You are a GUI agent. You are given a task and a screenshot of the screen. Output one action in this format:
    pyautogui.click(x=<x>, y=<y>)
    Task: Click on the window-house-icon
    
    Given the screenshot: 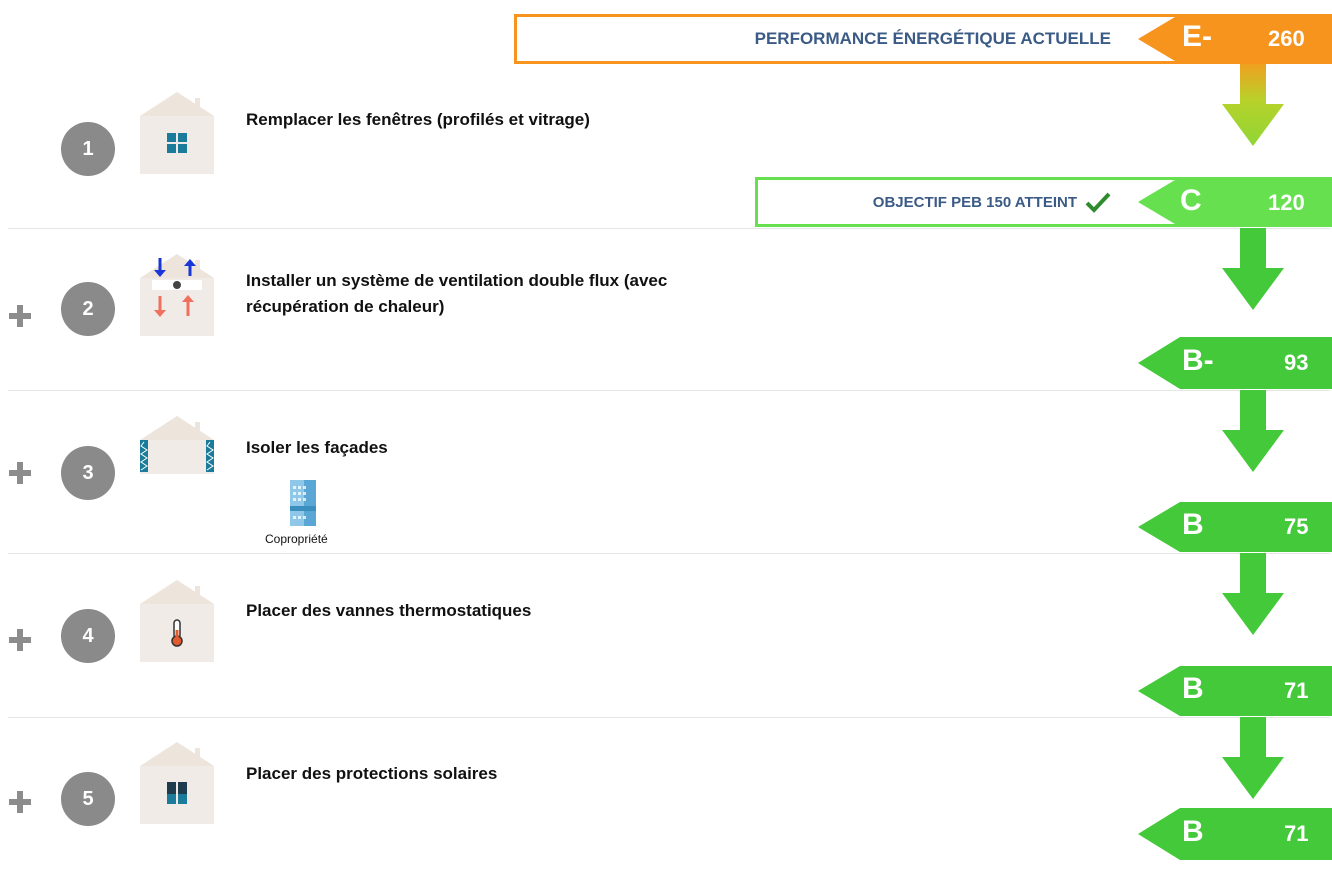 What is the action you would take?
    pyautogui.click(x=177, y=133)
    